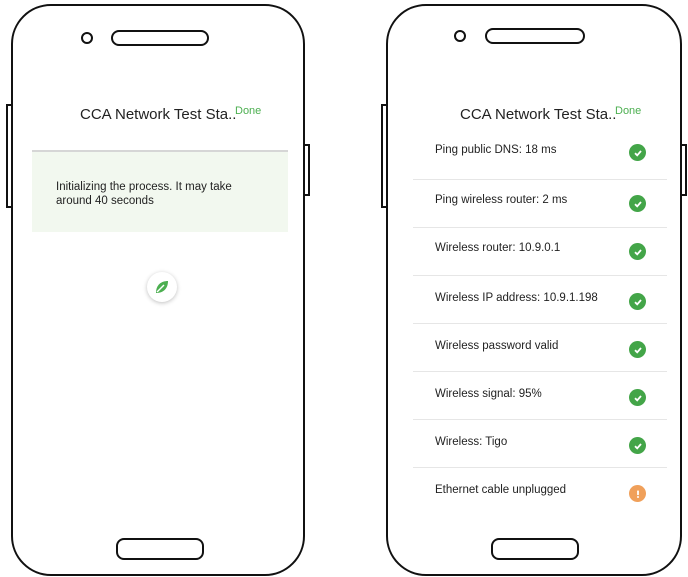 The image size is (688, 577). What do you see at coordinates (471, 442) in the screenshot?
I see `result-label: Wireless: Tigo` at bounding box center [471, 442].